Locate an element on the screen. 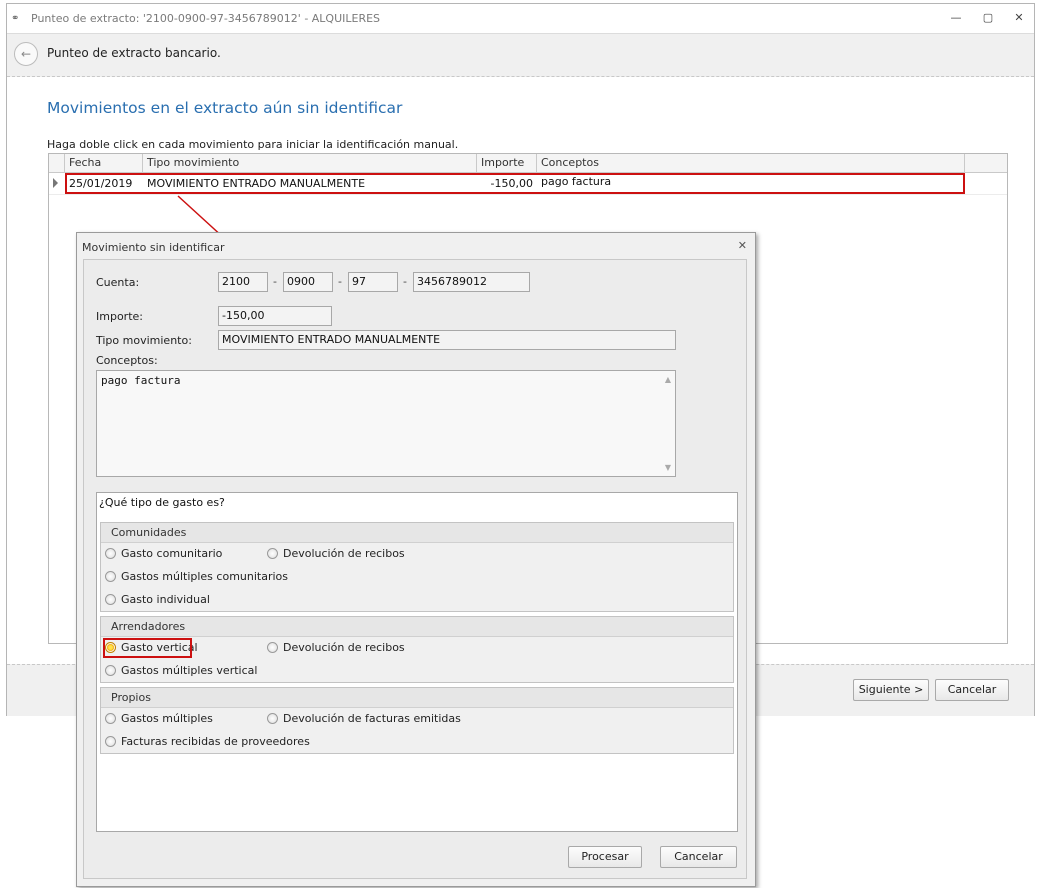 The height and width of the screenshot is (888, 1040). row-highlight-box is located at coordinates (515, 183).